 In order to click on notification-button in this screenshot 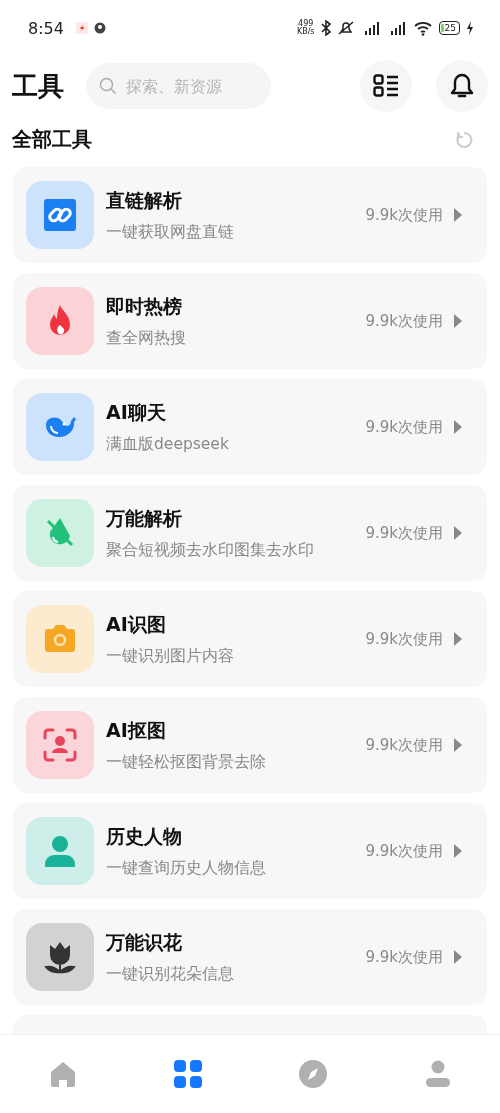, I will do `click(462, 86)`.